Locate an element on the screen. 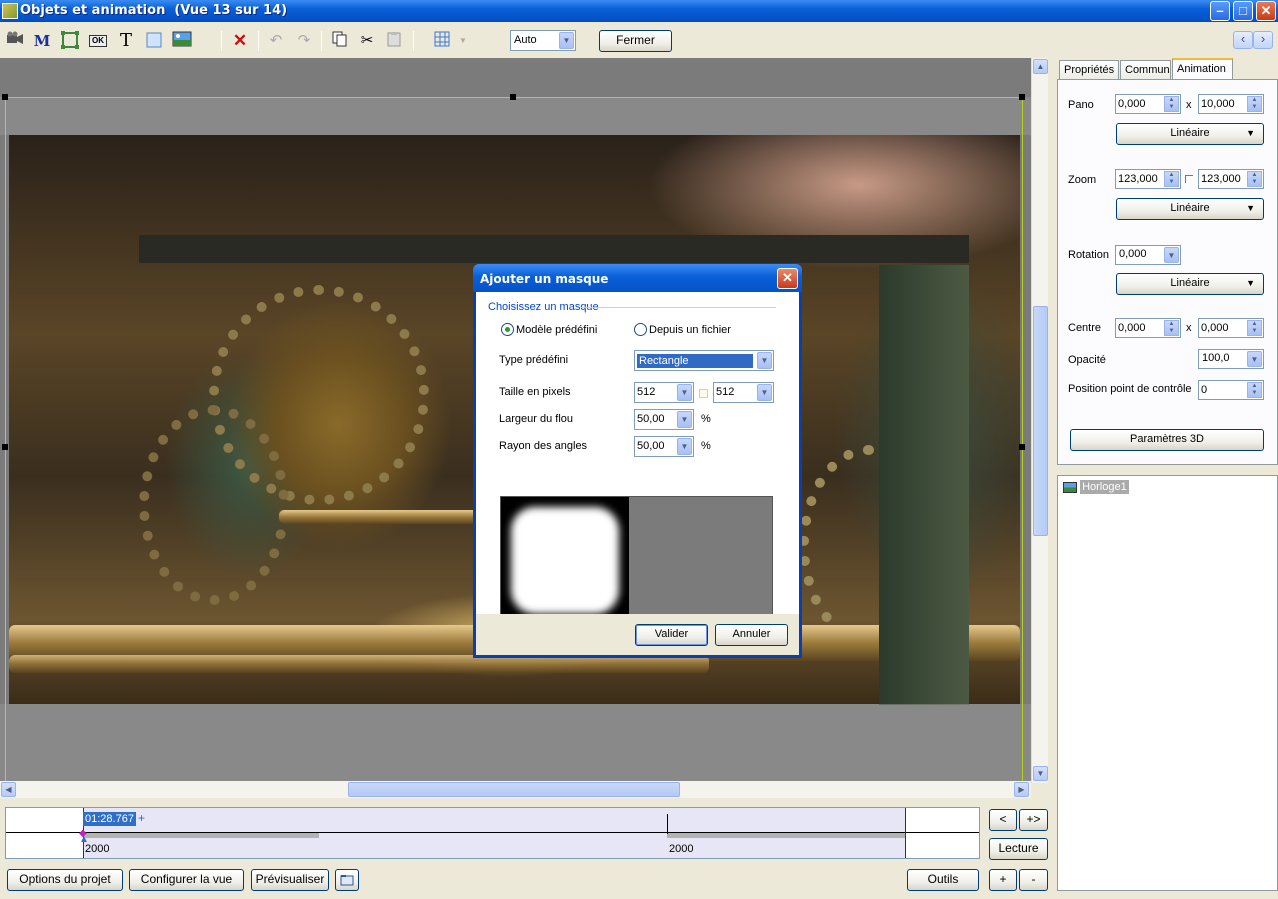 Image resolution: width=1278 pixels, height=899 pixels. folder-icon is located at coordinates (347, 880).